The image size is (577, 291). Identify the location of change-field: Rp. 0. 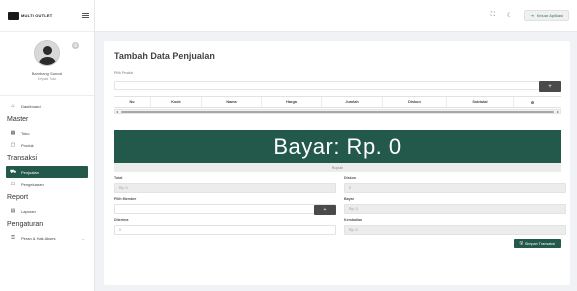
(455, 230).